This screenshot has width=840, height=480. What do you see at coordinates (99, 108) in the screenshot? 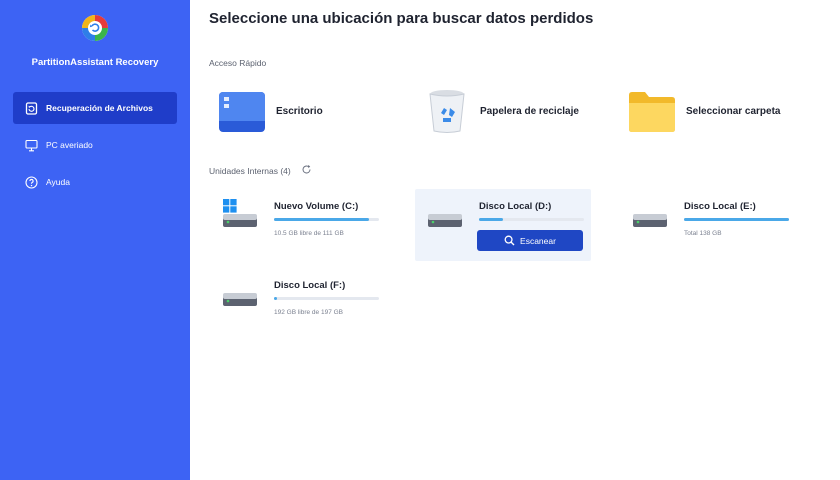
I see `sidebar-item-label: Recuperación de Archivos` at bounding box center [99, 108].